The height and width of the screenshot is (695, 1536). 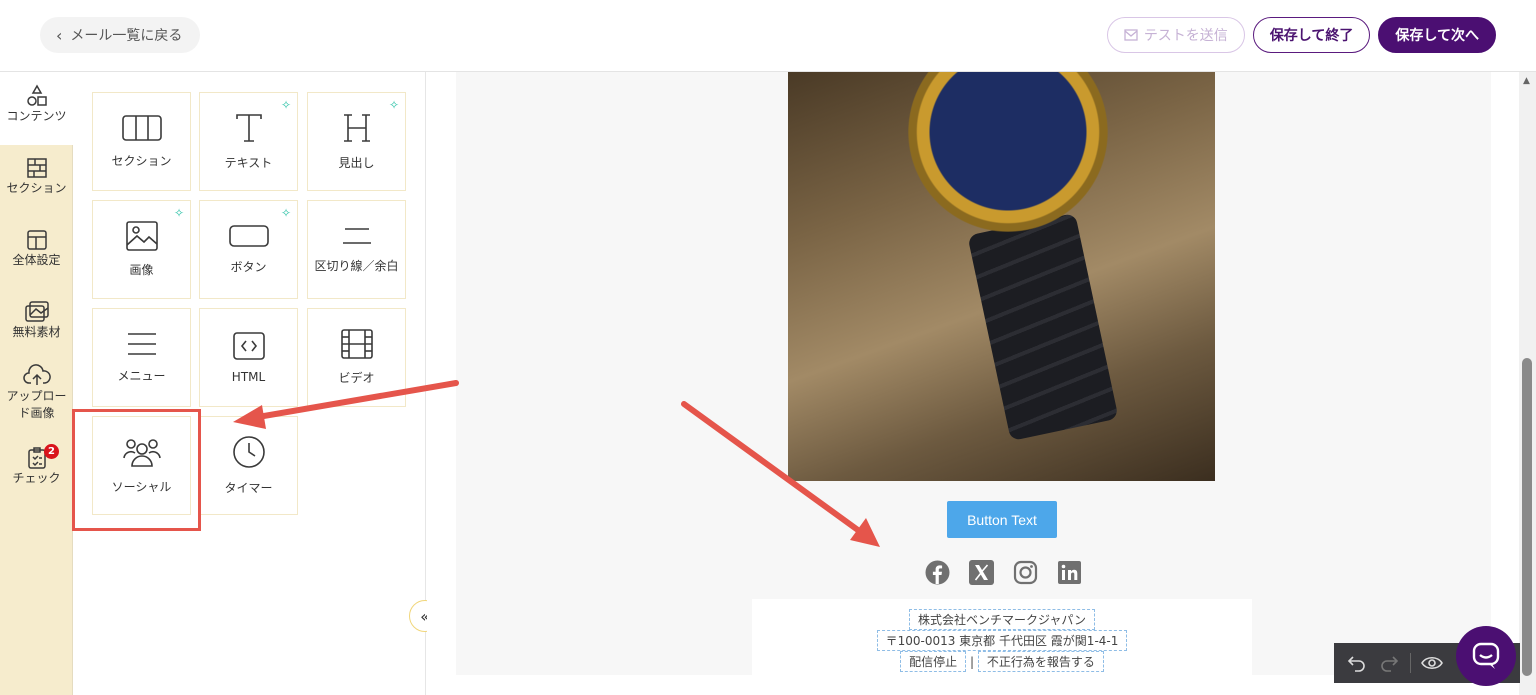 What do you see at coordinates (1437, 35) in the screenshot?
I see `save-and-next-button: 保存して次へ` at bounding box center [1437, 35].